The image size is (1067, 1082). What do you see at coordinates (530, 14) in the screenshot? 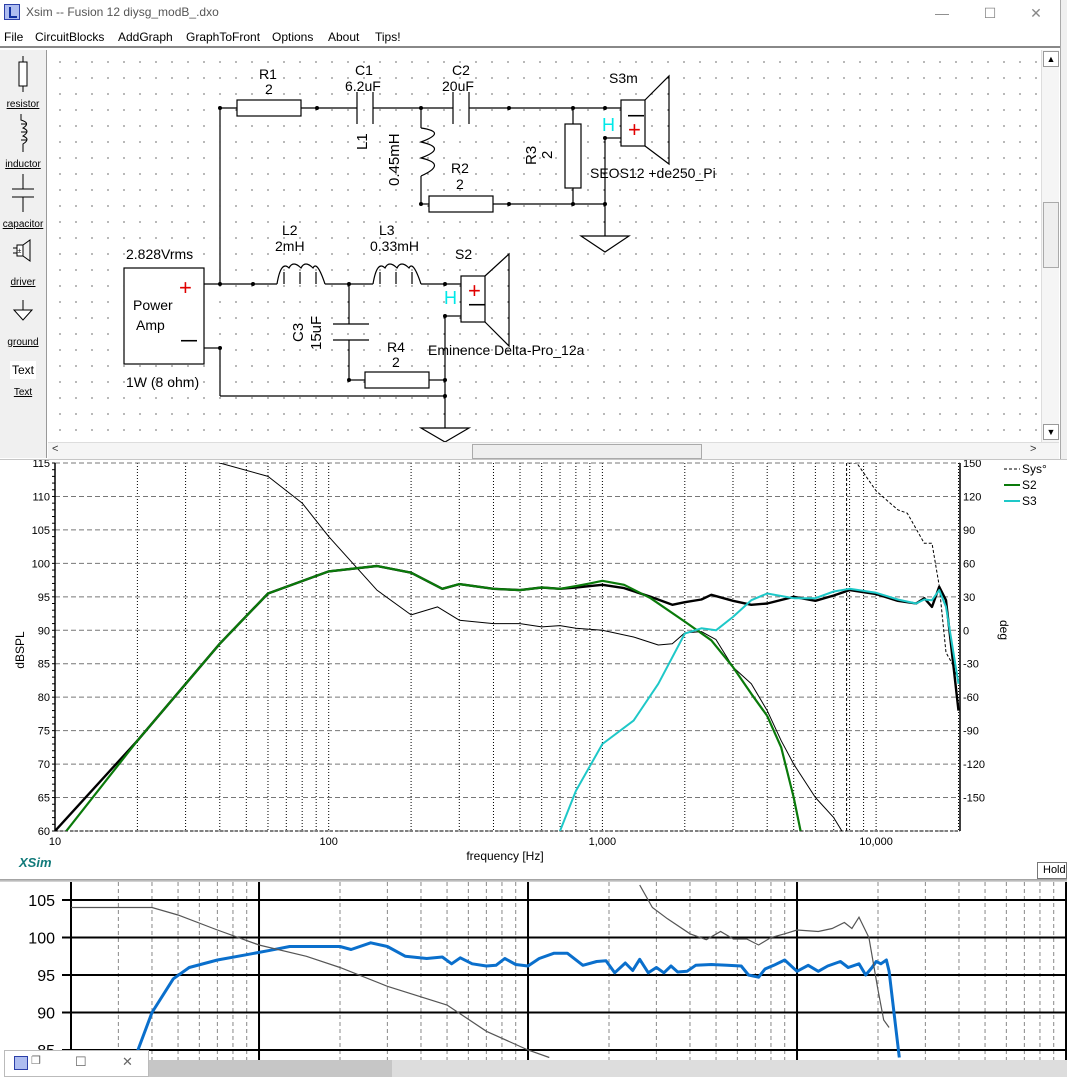
I see `title-bar: Xsim -- Fusion 12 diysg_modB_.dxo — ☐ ✕` at bounding box center [530, 14].